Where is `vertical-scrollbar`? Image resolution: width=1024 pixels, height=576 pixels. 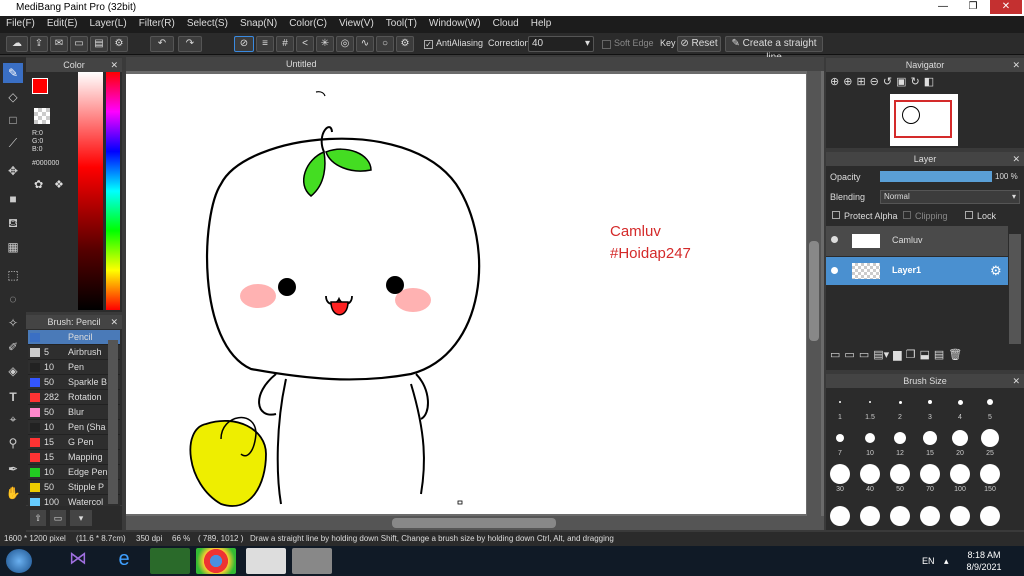
vertical-scrollbar is located at coordinates (814, 293).